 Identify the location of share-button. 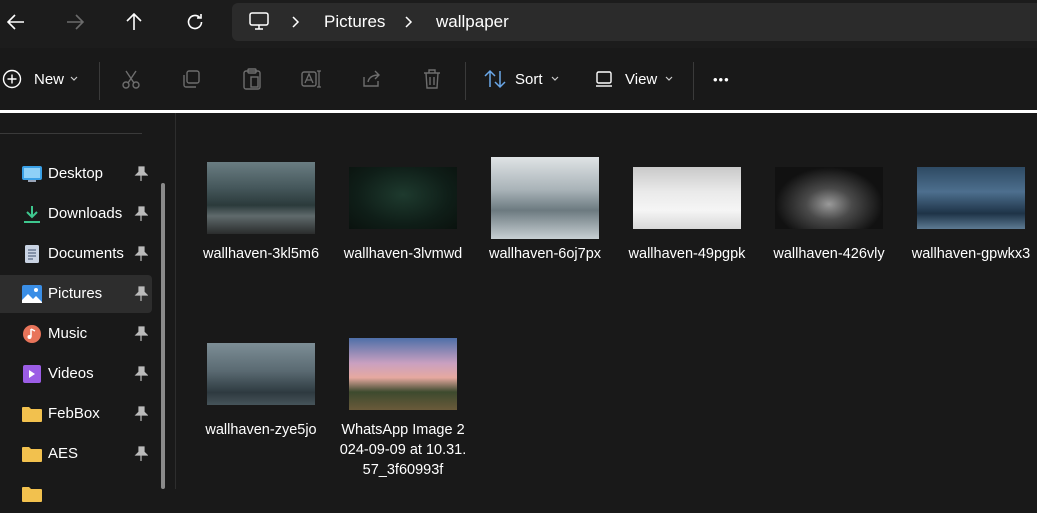
(372, 79).